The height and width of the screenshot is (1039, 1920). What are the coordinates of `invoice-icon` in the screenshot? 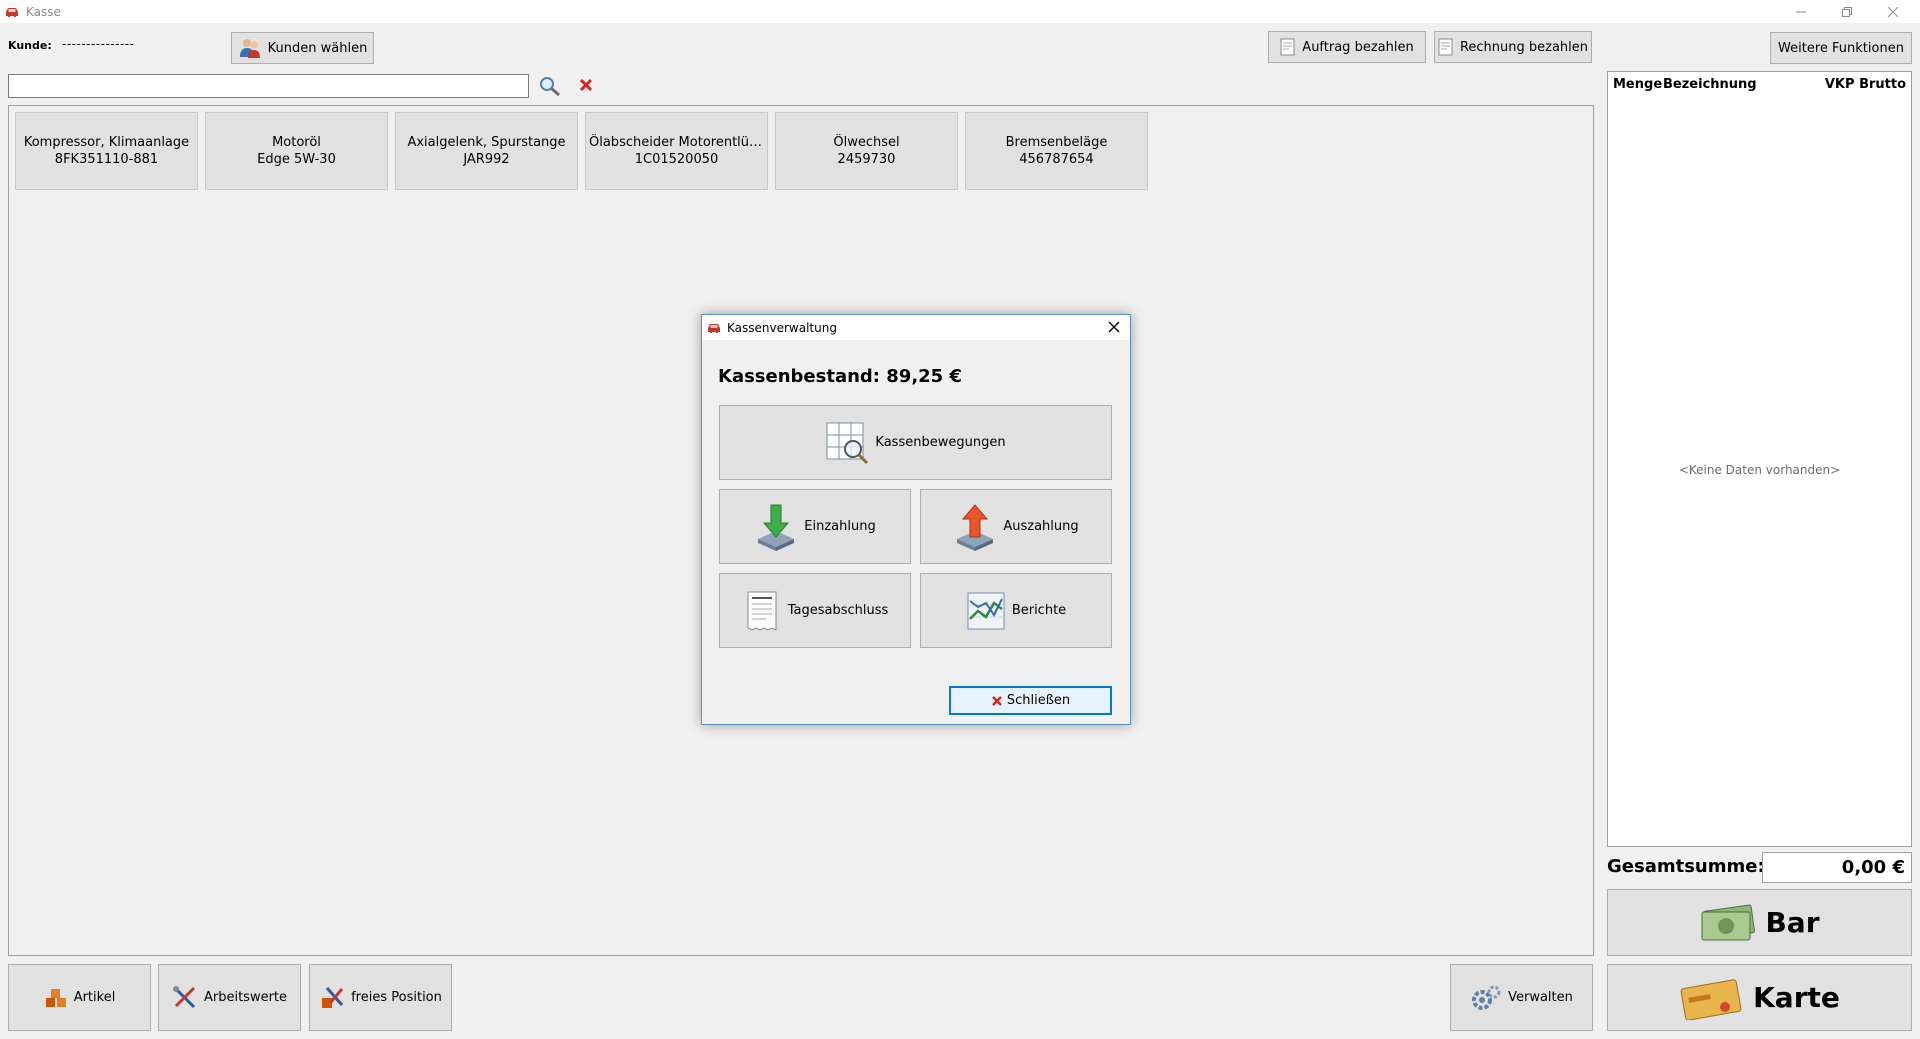 It's located at (1446, 47).